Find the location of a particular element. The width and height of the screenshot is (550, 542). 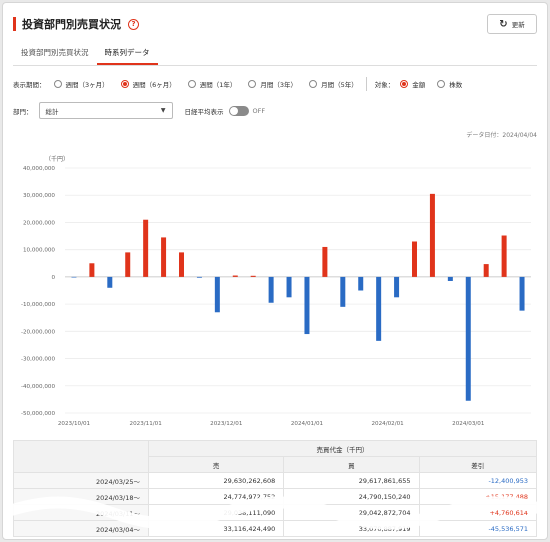

x-tick-label: 2024/01/01 is located at coordinates (307, 424).